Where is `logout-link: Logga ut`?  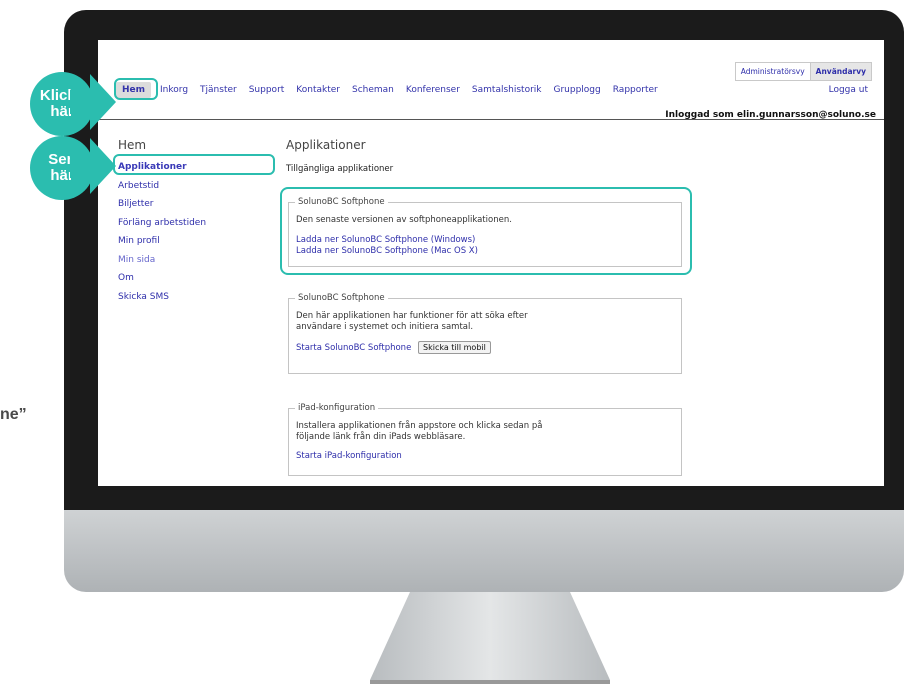
logout-link: Logga ut is located at coordinates (848, 90).